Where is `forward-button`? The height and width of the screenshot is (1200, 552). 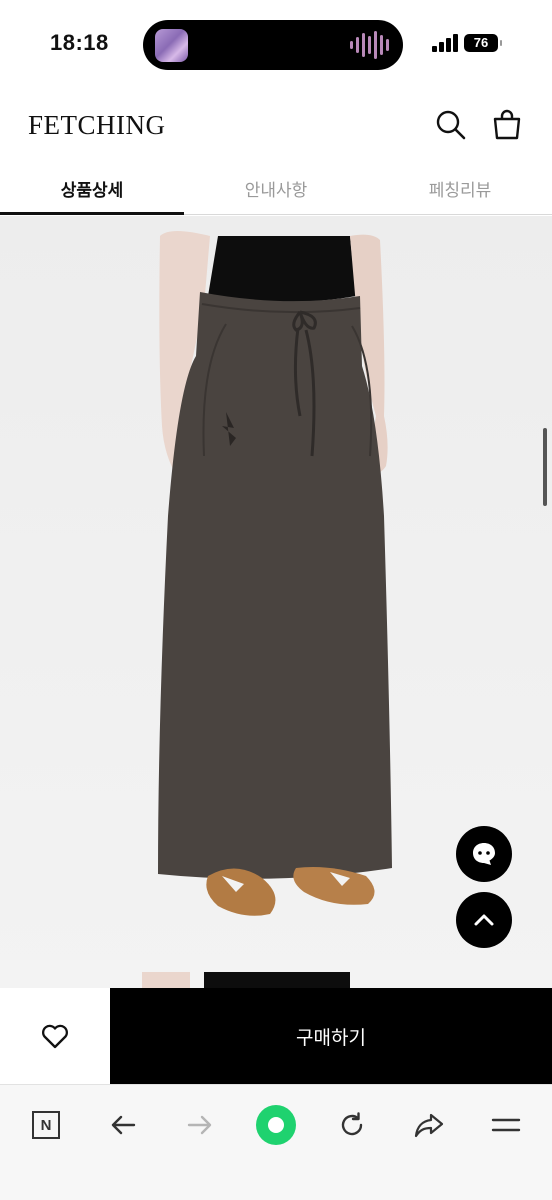
forward-button is located at coordinates (200, 1125).